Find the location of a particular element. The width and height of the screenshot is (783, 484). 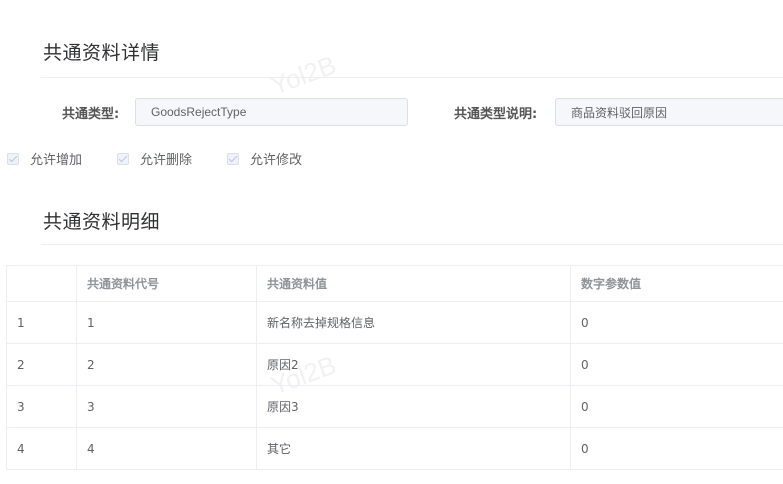

allow-delete-checkbox: 允许删除 is located at coordinates (154, 158).